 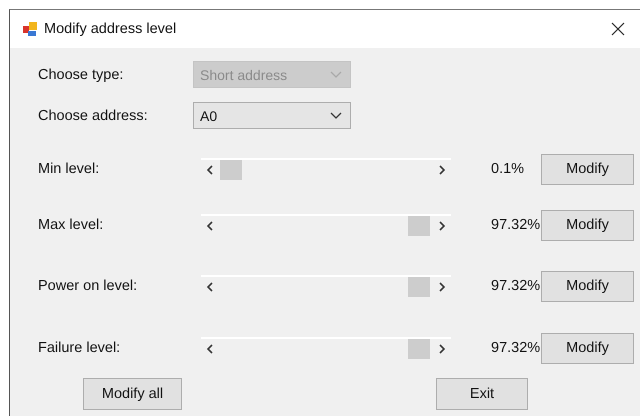 I want to click on dropdown: A0, so click(x=272, y=115).